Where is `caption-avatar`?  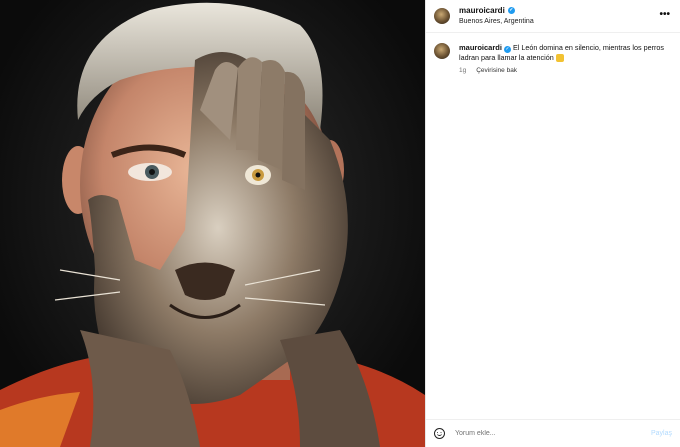 caption-avatar is located at coordinates (442, 51).